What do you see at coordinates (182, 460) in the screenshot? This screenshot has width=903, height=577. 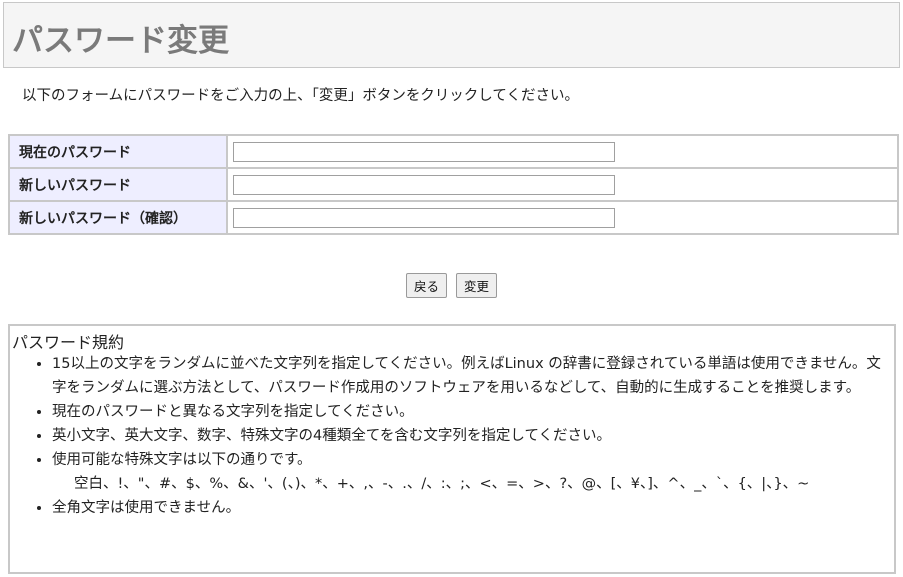 I see `special-chars-intro: 使用可能な特殊文字は以下の通りです。` at bounding box center [182, 460].